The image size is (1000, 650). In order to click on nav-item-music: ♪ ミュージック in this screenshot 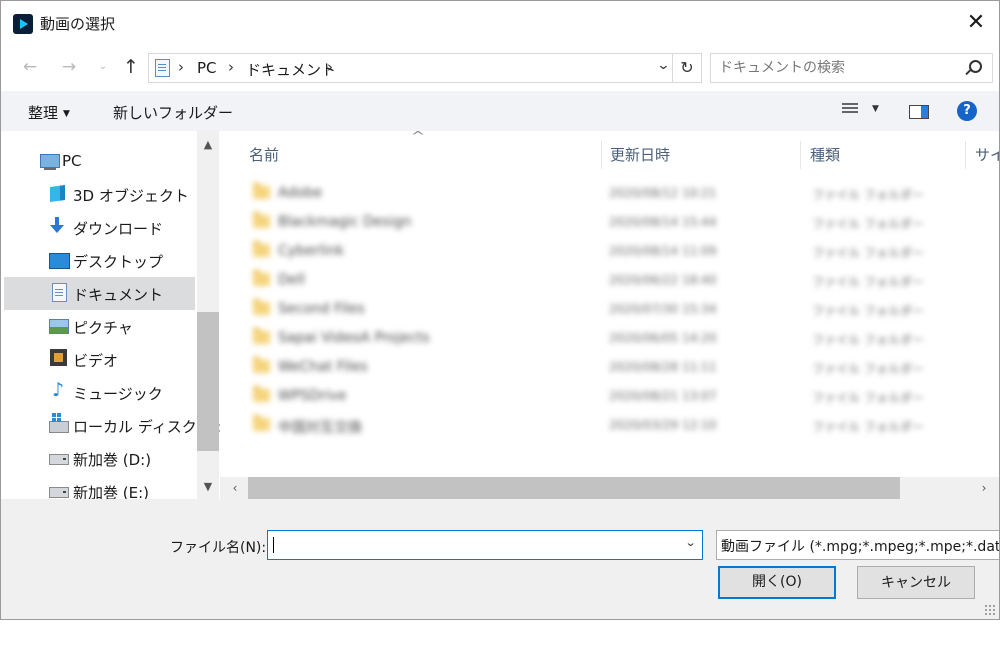, I will do `click(99, 392)`.